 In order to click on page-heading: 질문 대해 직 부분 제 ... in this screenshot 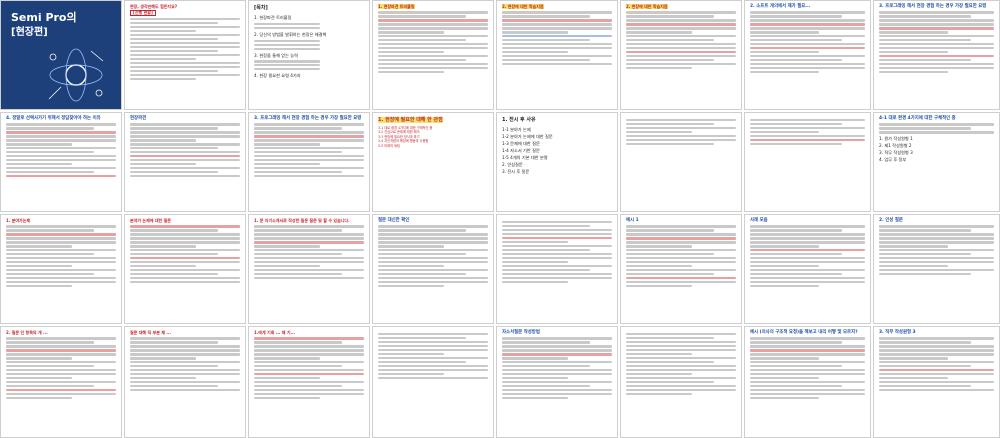, I will do `click(150, 332)`.